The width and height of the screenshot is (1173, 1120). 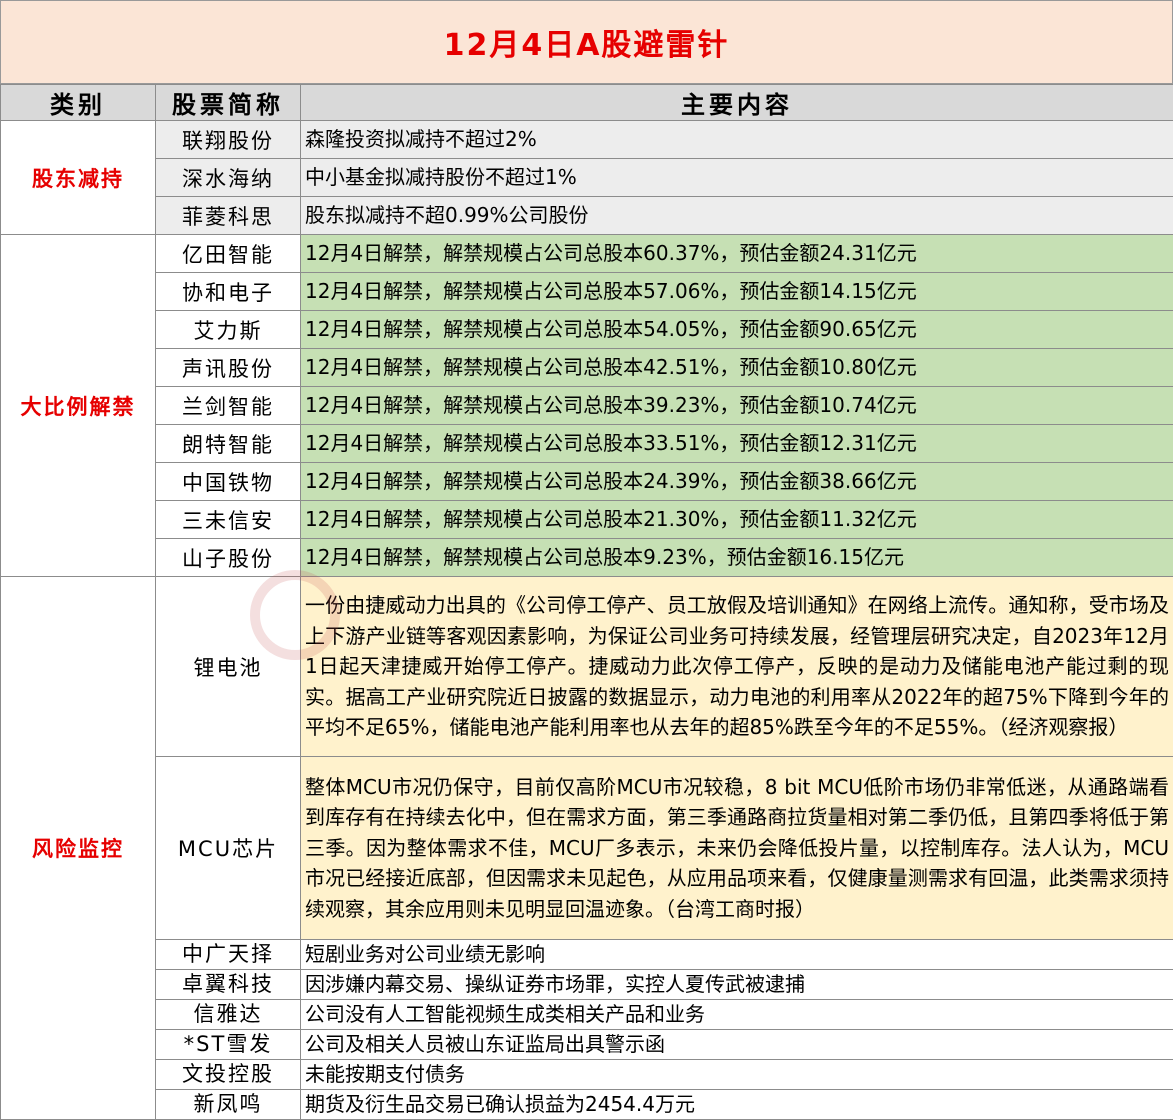 What do you see at coordinates (737, 1015) in the screenshot?
I see `stock-content: 公司没有人工智能视频生成类相关产品和业务` at bounding box center [737, 1015].